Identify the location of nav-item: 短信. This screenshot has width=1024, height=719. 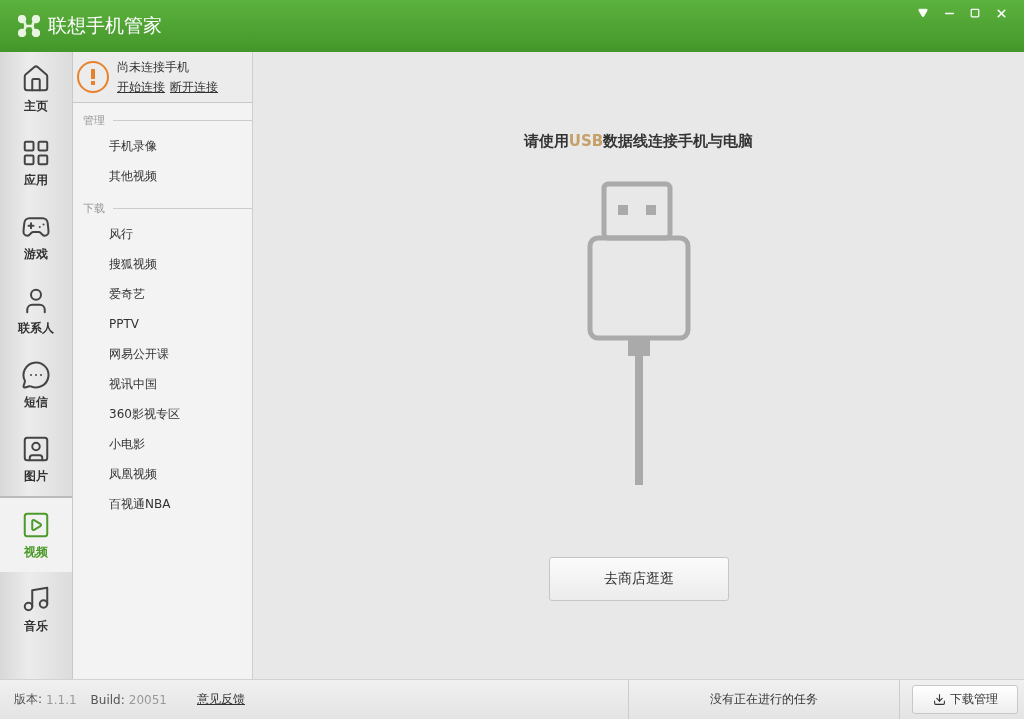
(36, 385).